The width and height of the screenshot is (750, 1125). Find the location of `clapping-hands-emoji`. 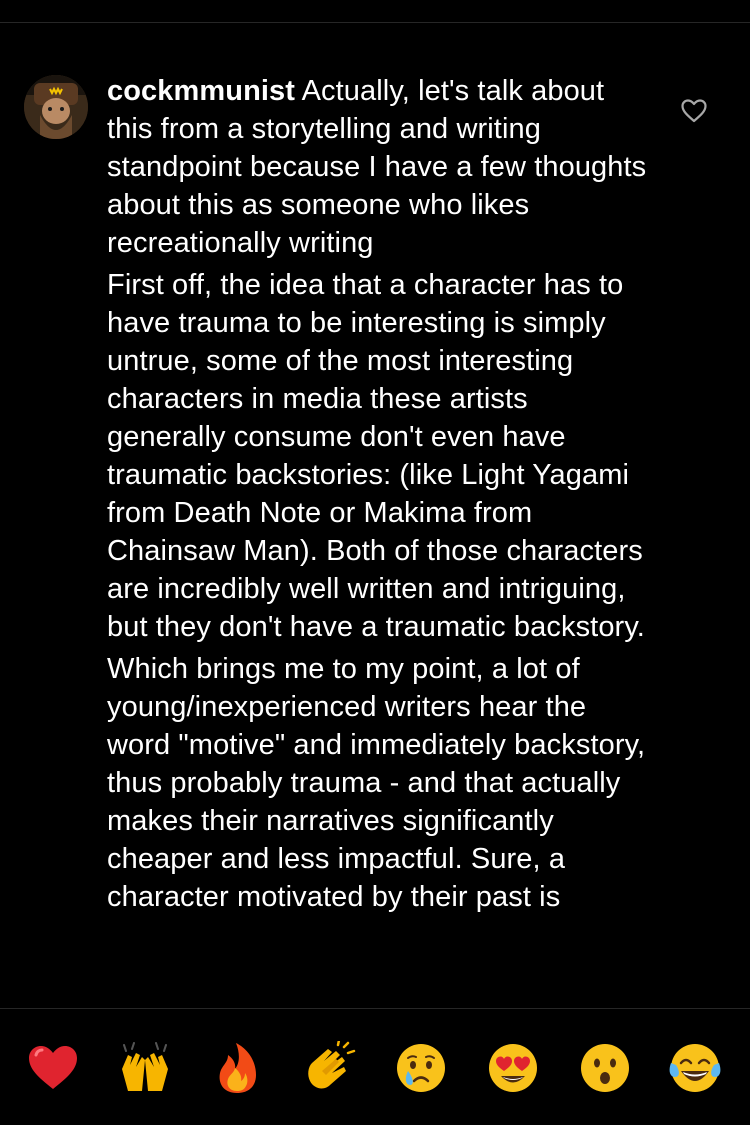

clapping-hands-emoji is located at coordinates (329, 1068).